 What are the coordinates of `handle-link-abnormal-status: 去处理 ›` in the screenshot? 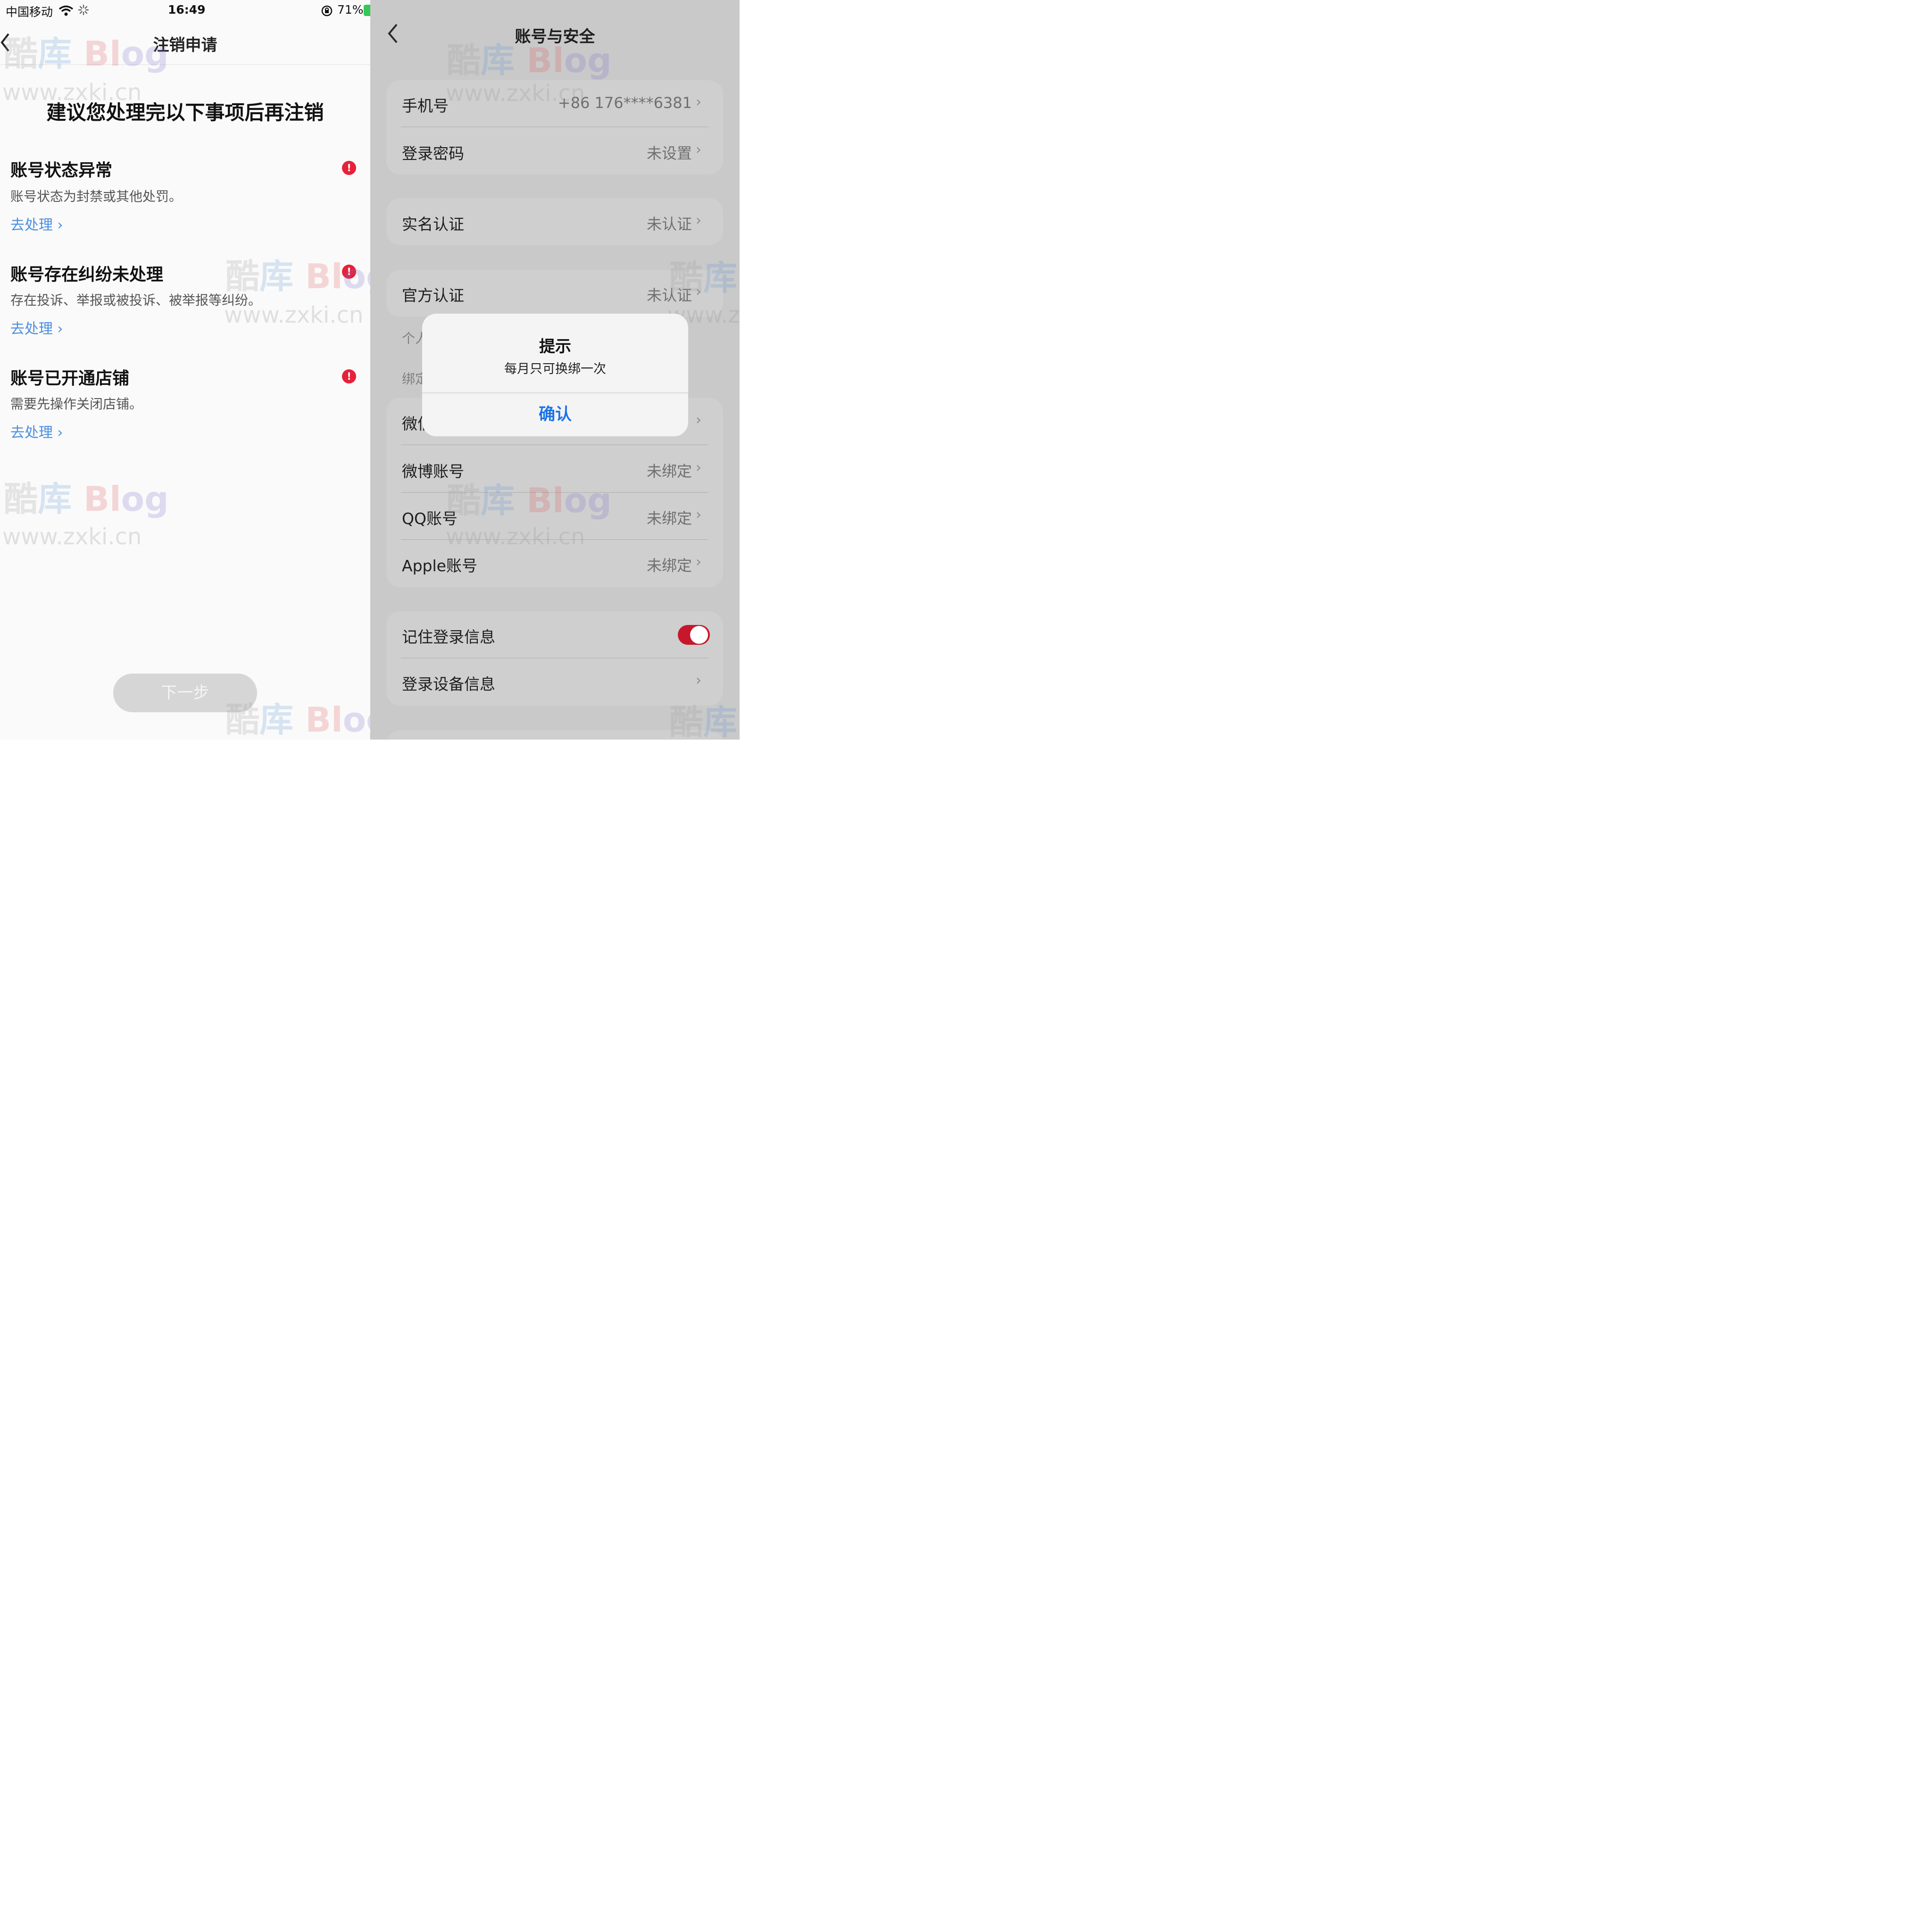 It's located at (37, 224).